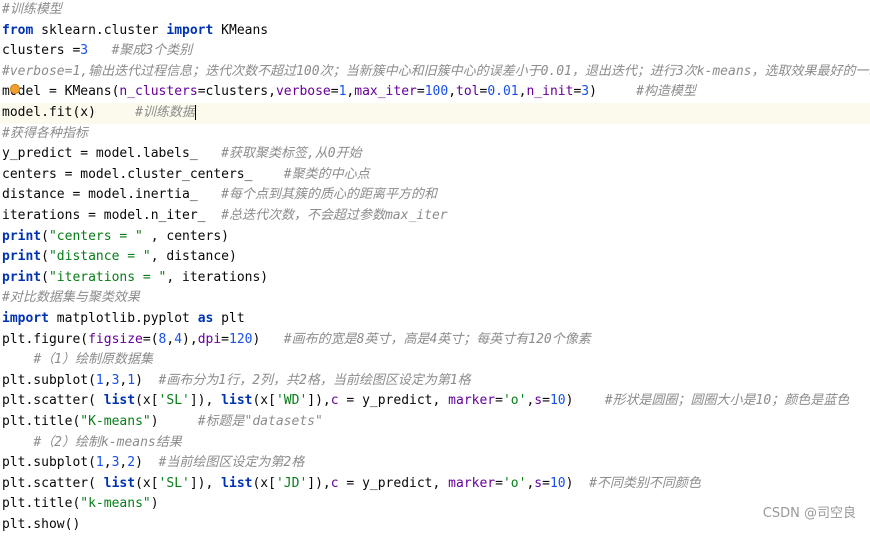 Image resolution: width=870 pixels, height=536 pixels. I want to click on code-line: model.fit(x) #训练数据, so click(435, 113).